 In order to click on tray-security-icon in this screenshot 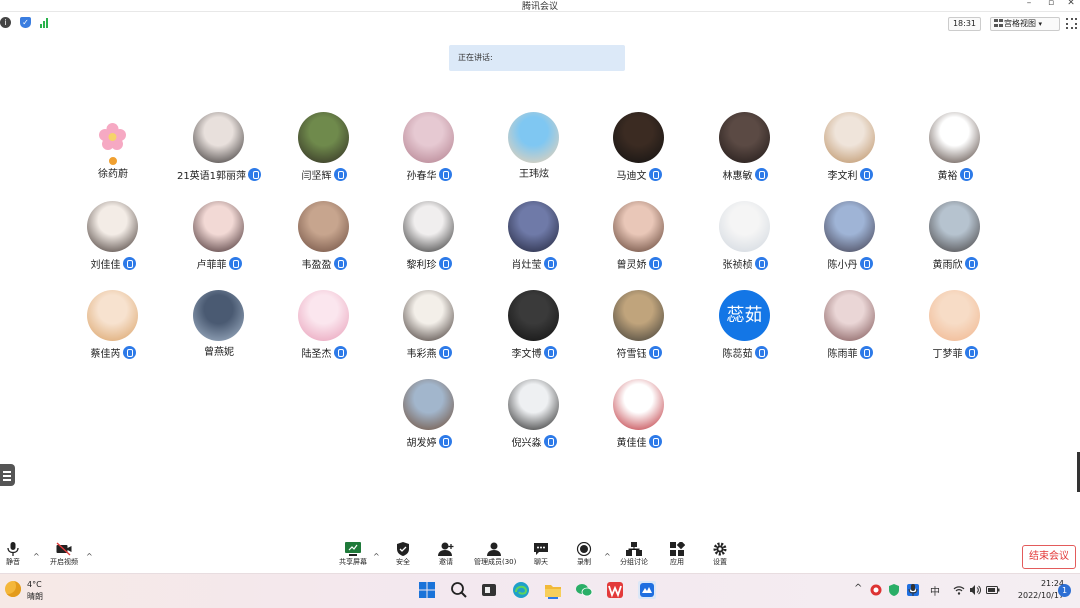, I will do `click(894, 590)`.